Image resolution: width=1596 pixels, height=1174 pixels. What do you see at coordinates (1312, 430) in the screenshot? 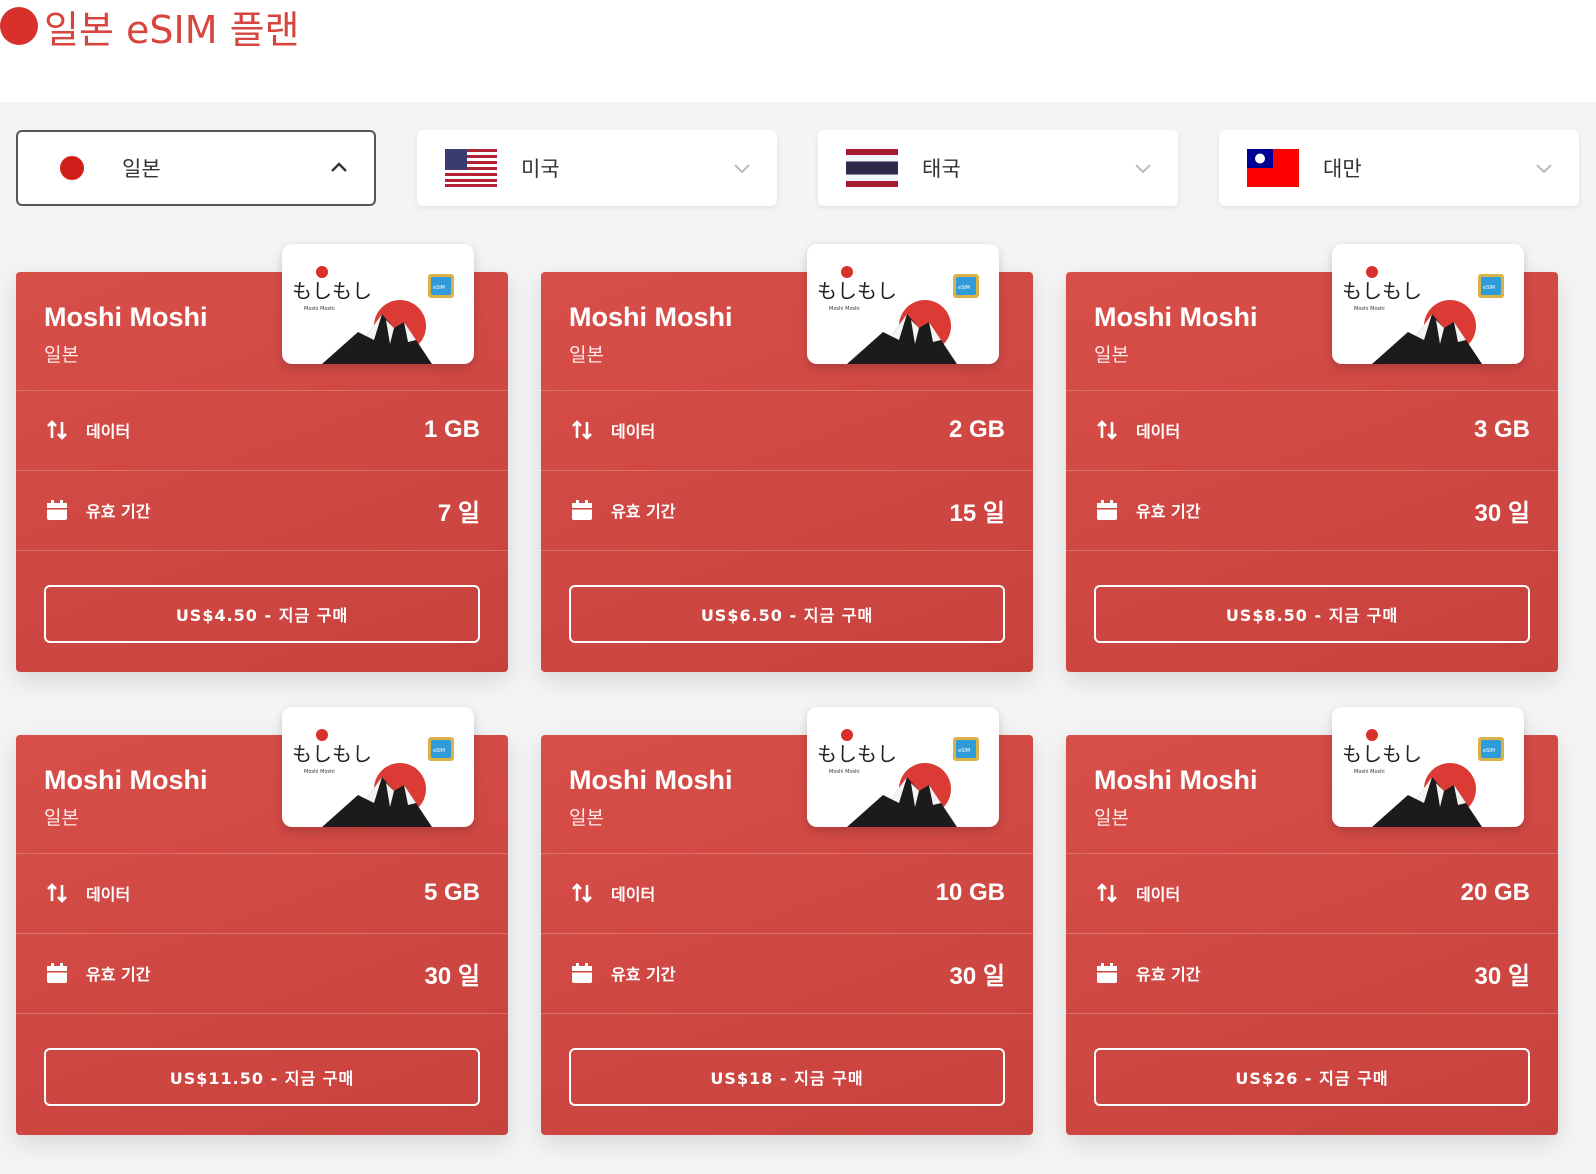
I see `data-row: 데이터 3 GB` at bounding box center [1312, 430].